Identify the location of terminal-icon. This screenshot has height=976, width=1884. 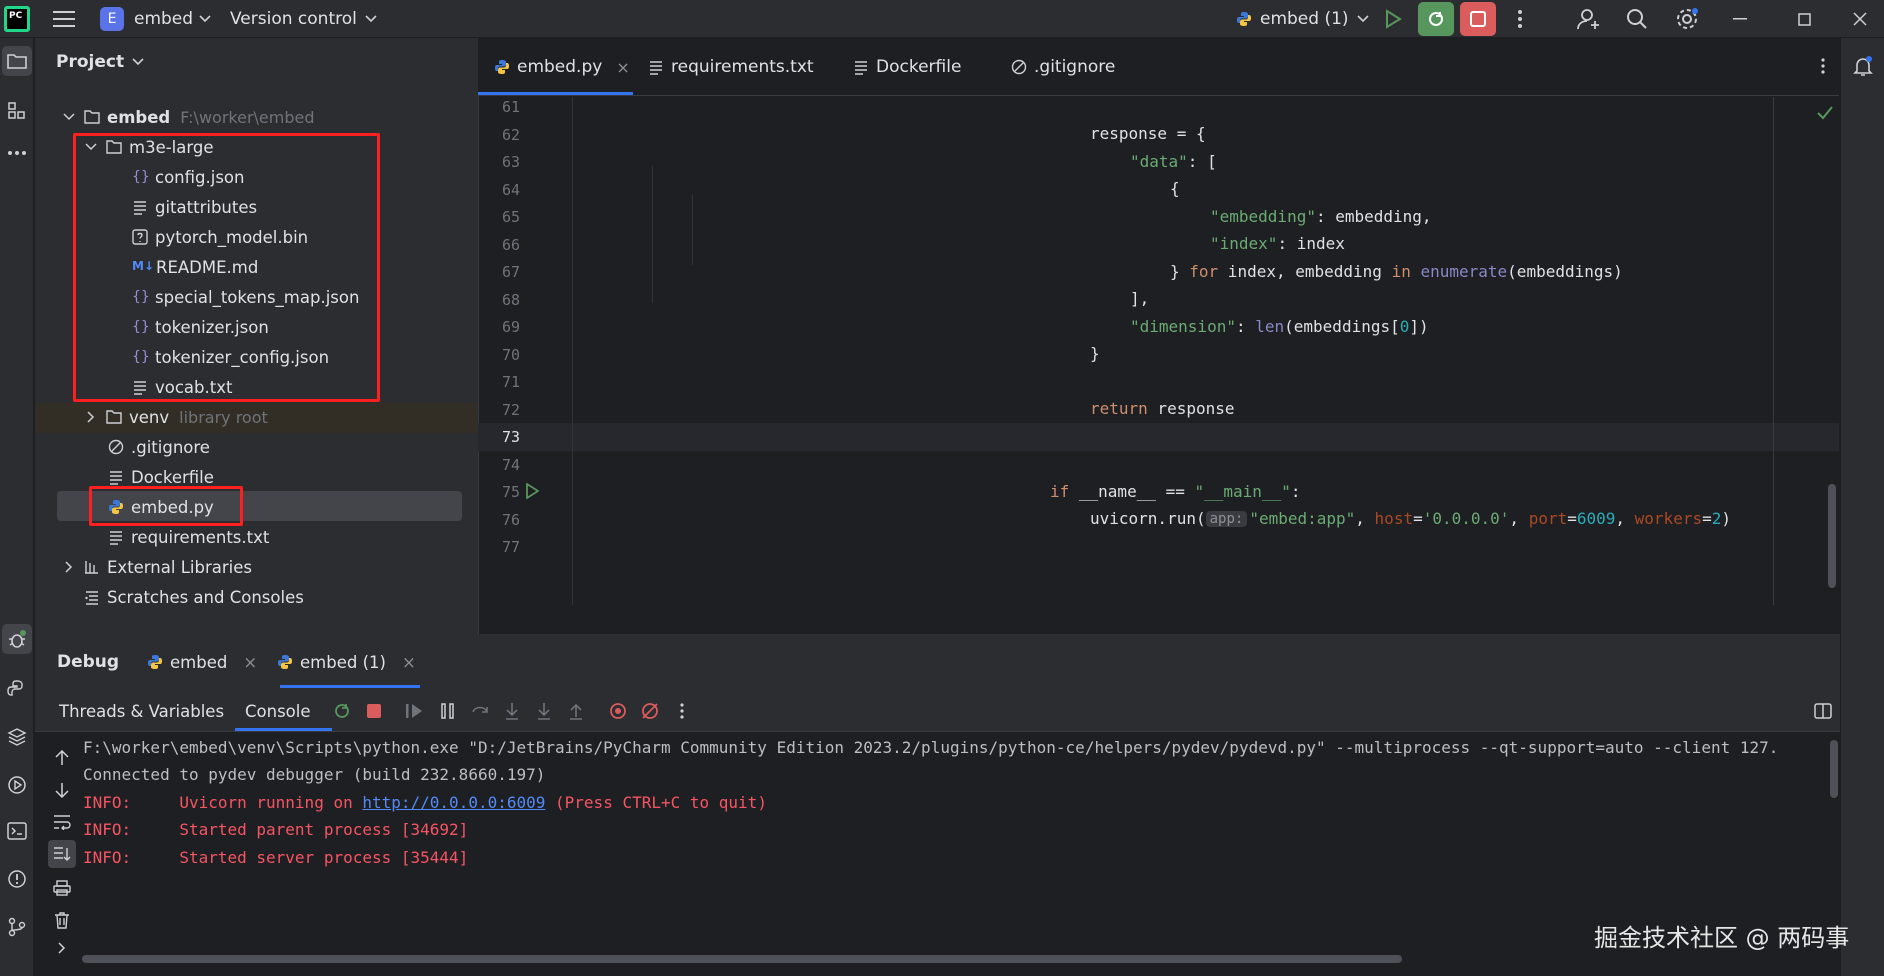
(17, 831).